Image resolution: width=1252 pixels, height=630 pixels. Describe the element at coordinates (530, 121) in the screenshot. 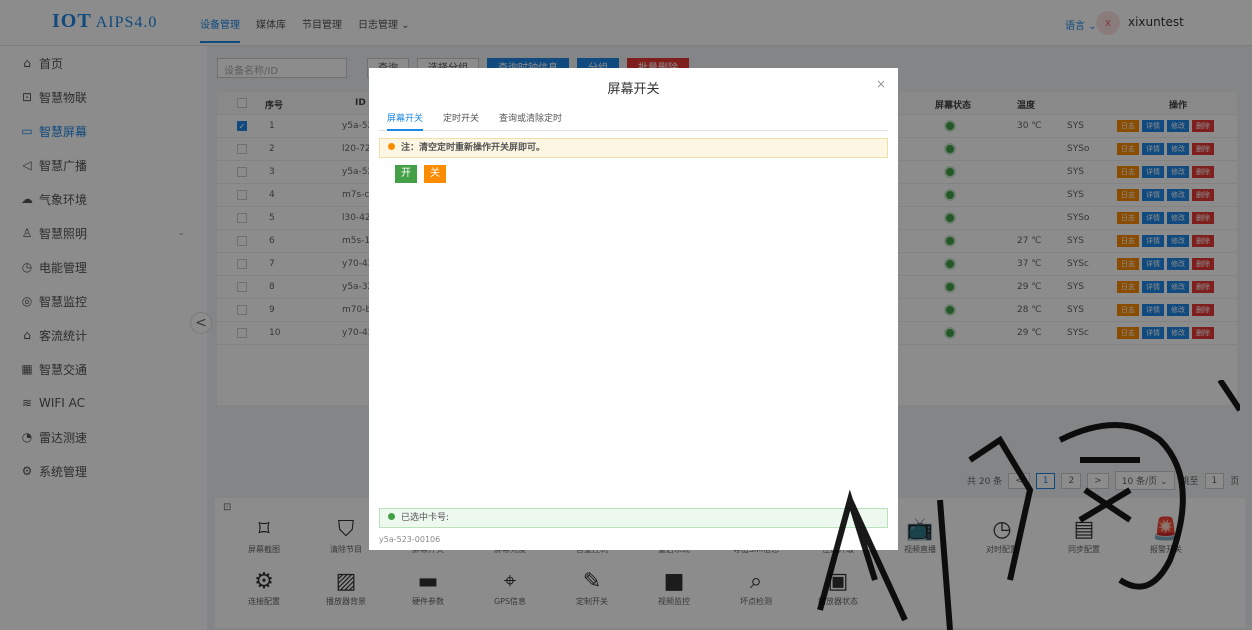

I see `tab-query-clear-timer: 查询或清除定时` at that location.